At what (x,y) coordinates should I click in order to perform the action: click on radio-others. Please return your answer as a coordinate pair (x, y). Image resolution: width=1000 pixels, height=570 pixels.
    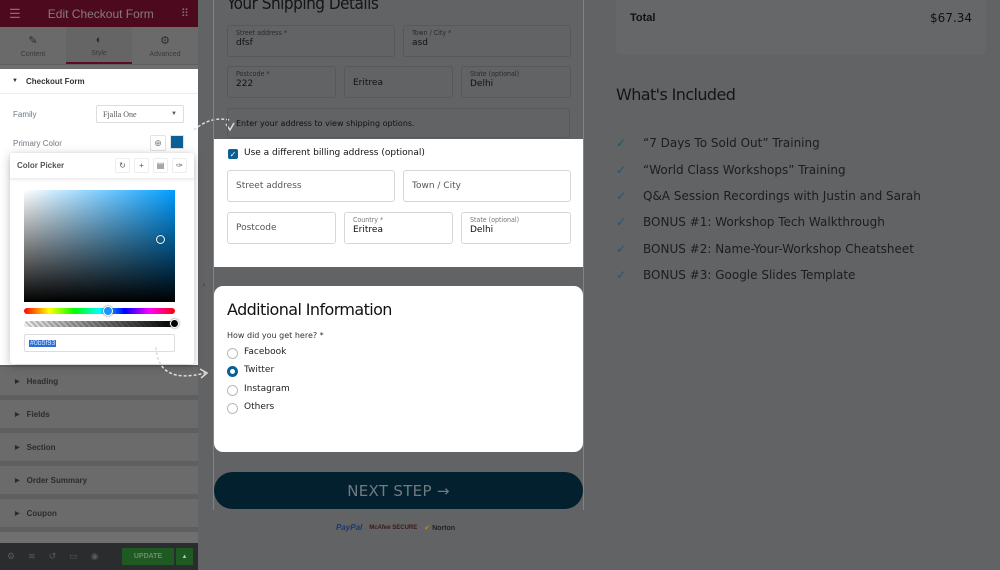
    Looking at the image, I should click on (232, 408).